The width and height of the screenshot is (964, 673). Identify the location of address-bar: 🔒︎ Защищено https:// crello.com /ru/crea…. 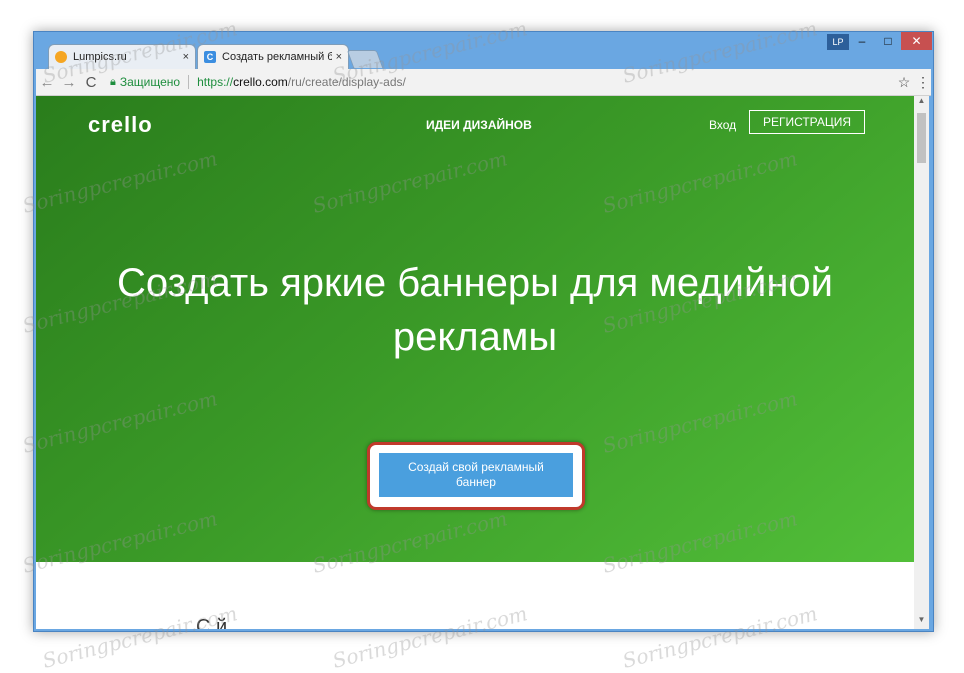
(501, 82).